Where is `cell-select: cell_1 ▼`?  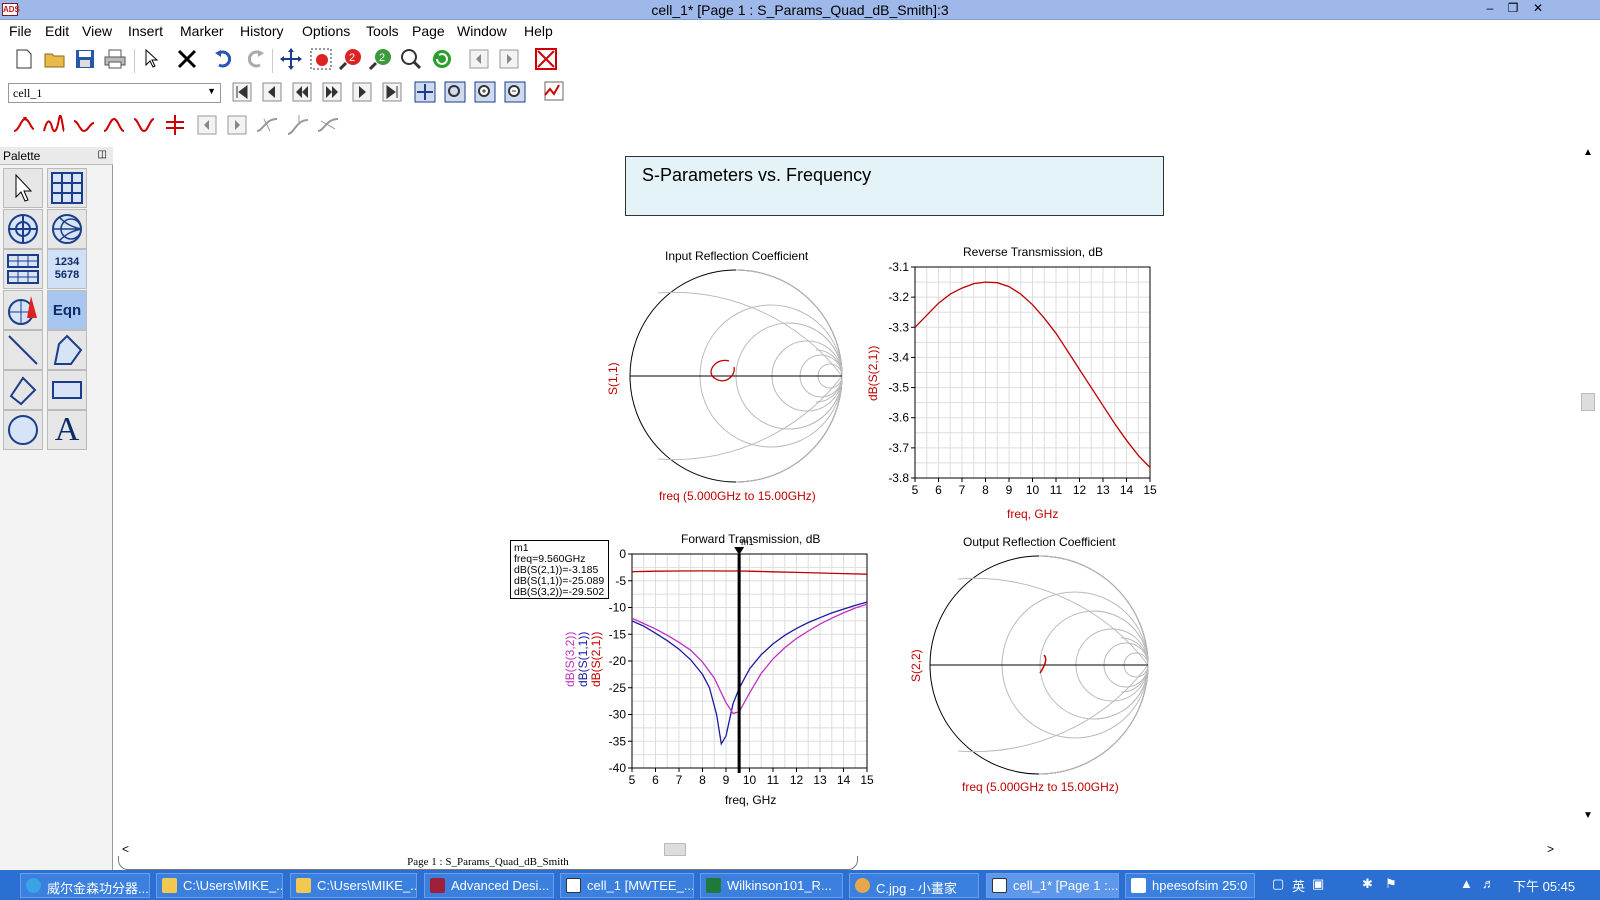
cell-select: cell_1 ▼ is located at coordinates (114, 93).